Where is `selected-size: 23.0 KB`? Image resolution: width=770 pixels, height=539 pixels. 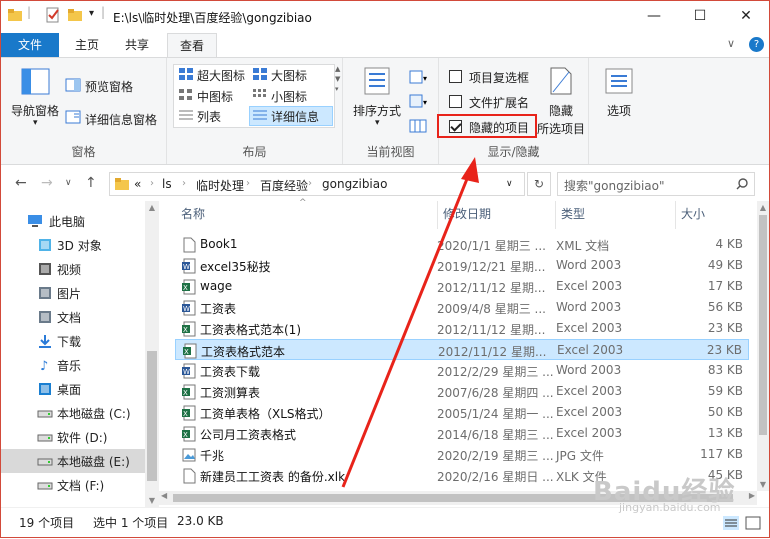 selected-size: 23.0 KB is located at coordinates (200, 521).